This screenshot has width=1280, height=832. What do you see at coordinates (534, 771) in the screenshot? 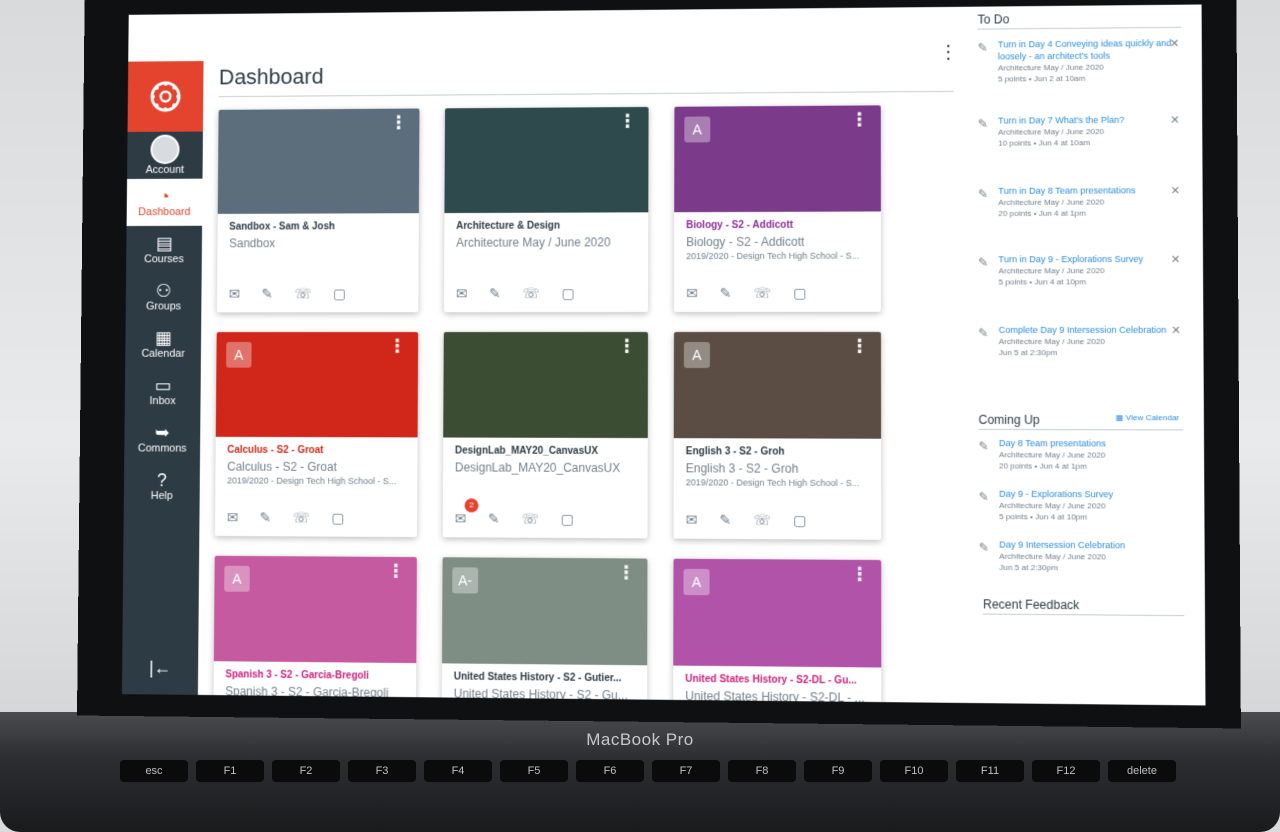
I see `keyboard-key: F5` at bounding box center [534, 771].